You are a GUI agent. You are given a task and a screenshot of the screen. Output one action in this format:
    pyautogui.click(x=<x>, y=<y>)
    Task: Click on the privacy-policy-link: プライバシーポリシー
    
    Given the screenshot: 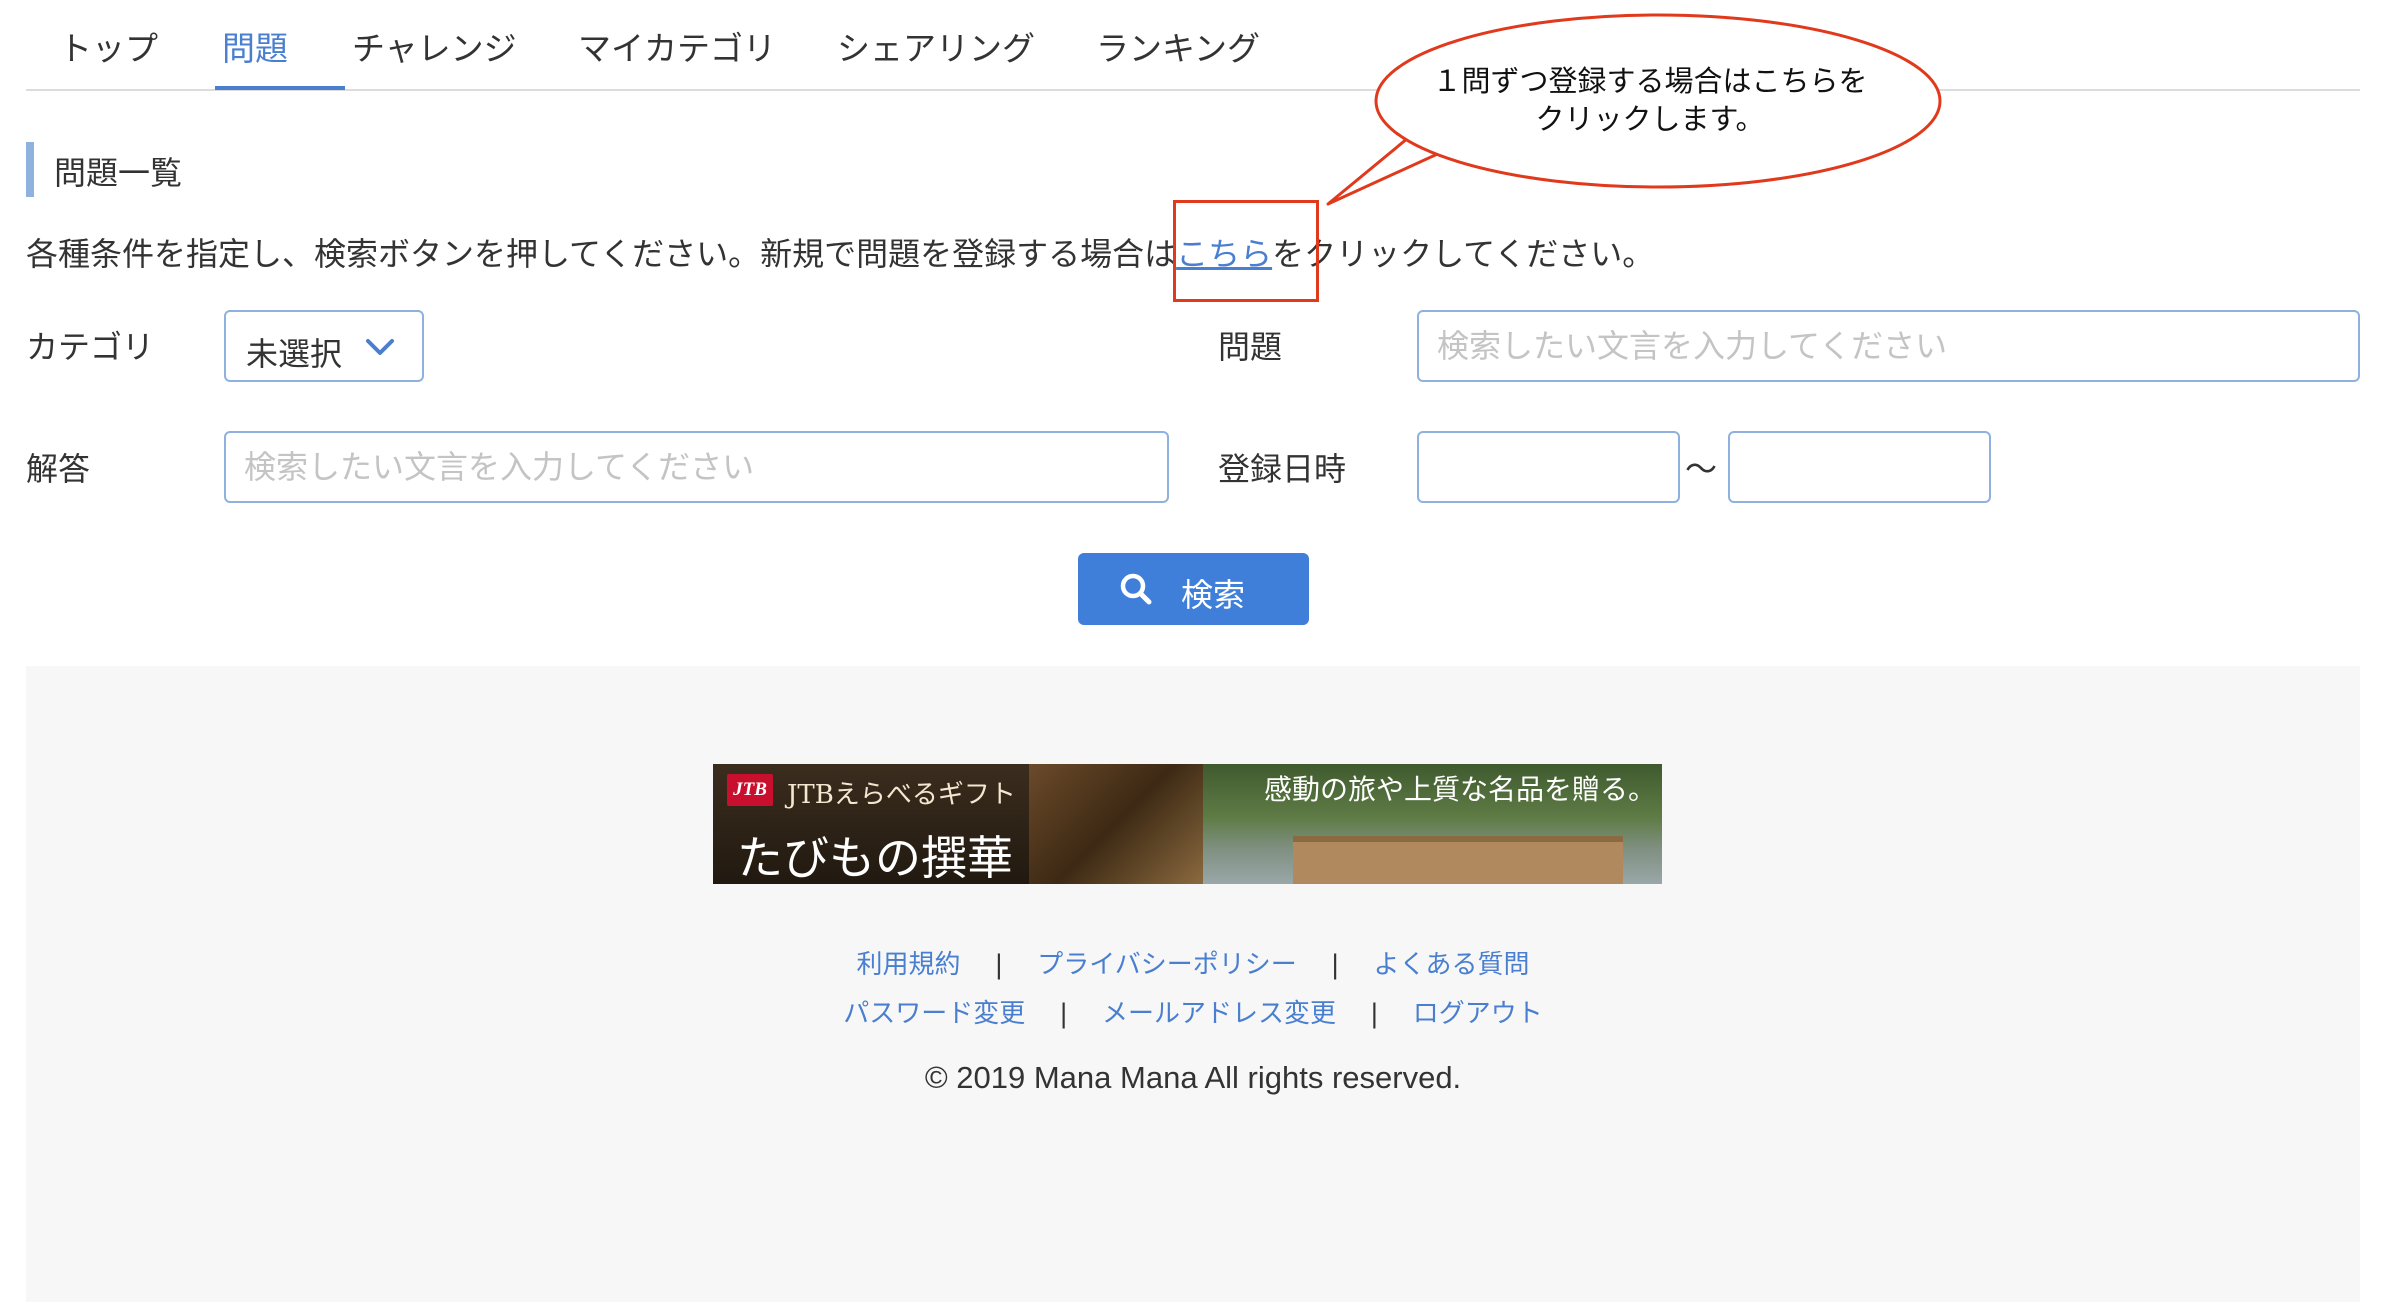 What is the action you would take?
    pyautogui.click(x=1166, y=965)
    